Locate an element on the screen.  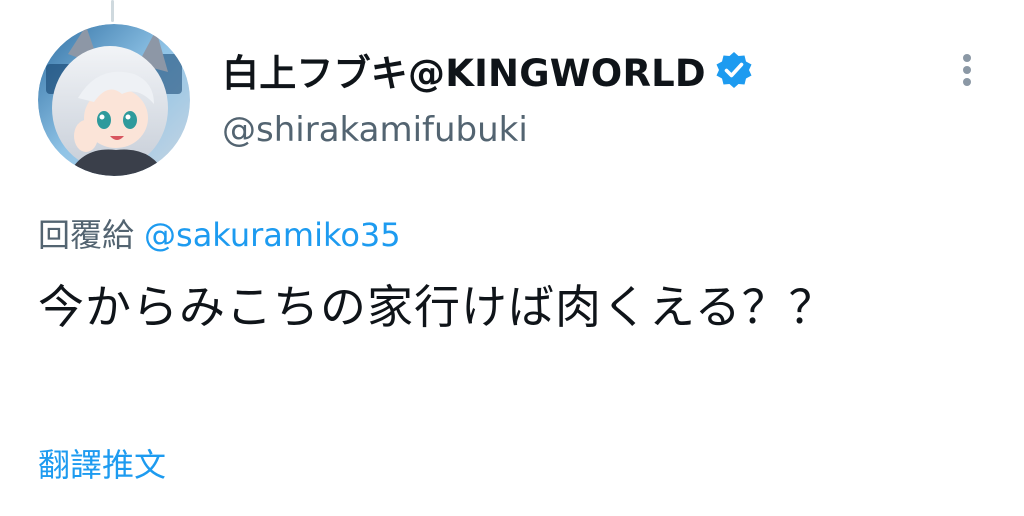
thread-connector-line is located at coordinates (112, 11).